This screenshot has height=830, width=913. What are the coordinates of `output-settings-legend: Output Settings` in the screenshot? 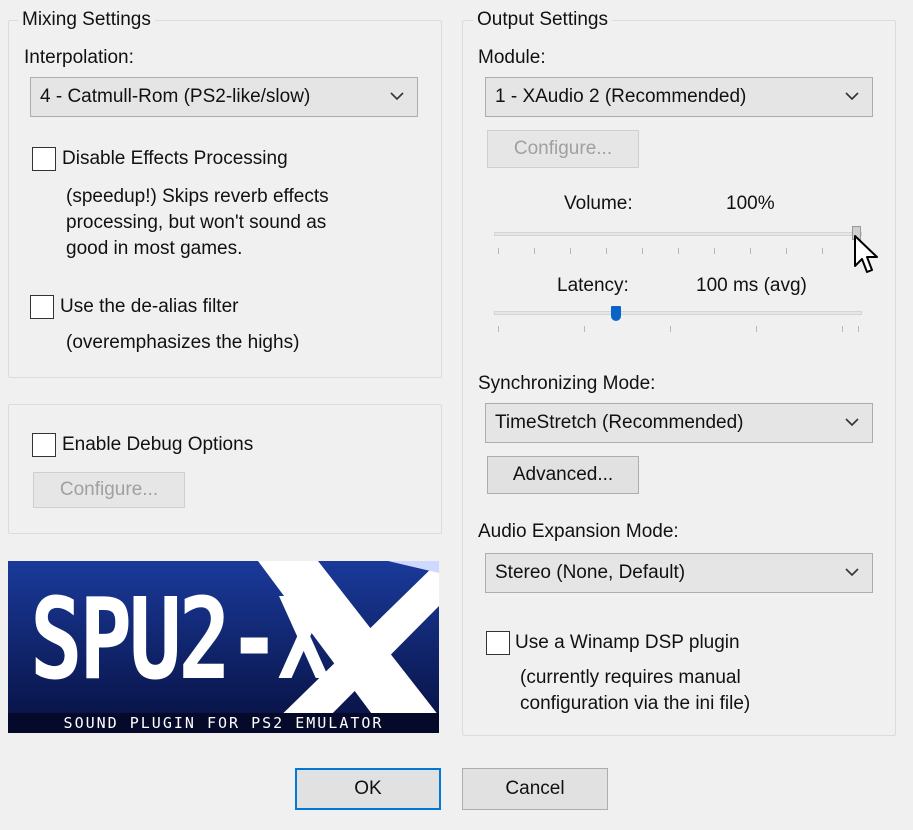 It's located at (542, 20).